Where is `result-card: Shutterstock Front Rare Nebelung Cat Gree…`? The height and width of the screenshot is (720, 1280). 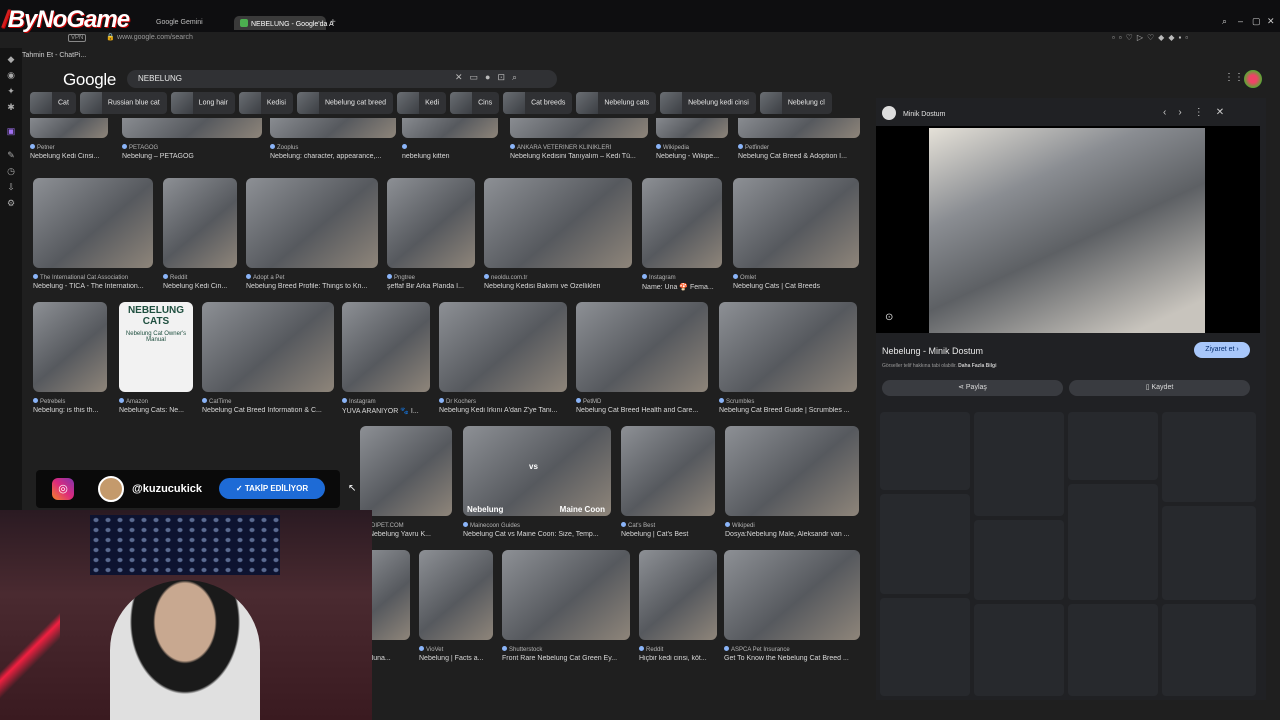 result-card: Shutterstock Front Rare Nebelung Cat Gree… is located at coordinates (566, 606).